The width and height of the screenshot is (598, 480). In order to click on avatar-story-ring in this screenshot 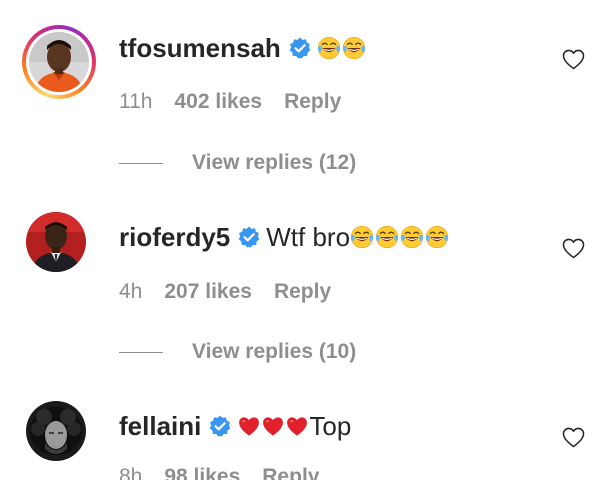, I will do `click(59, 62)`.